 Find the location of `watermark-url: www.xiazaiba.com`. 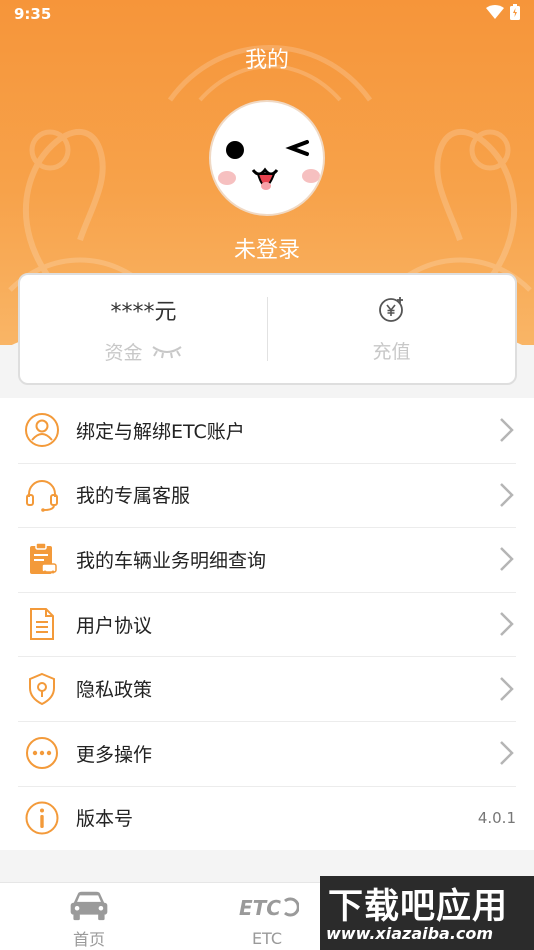

watermark-url: www.xiazaiba.com is located at coordinates (410, 933).